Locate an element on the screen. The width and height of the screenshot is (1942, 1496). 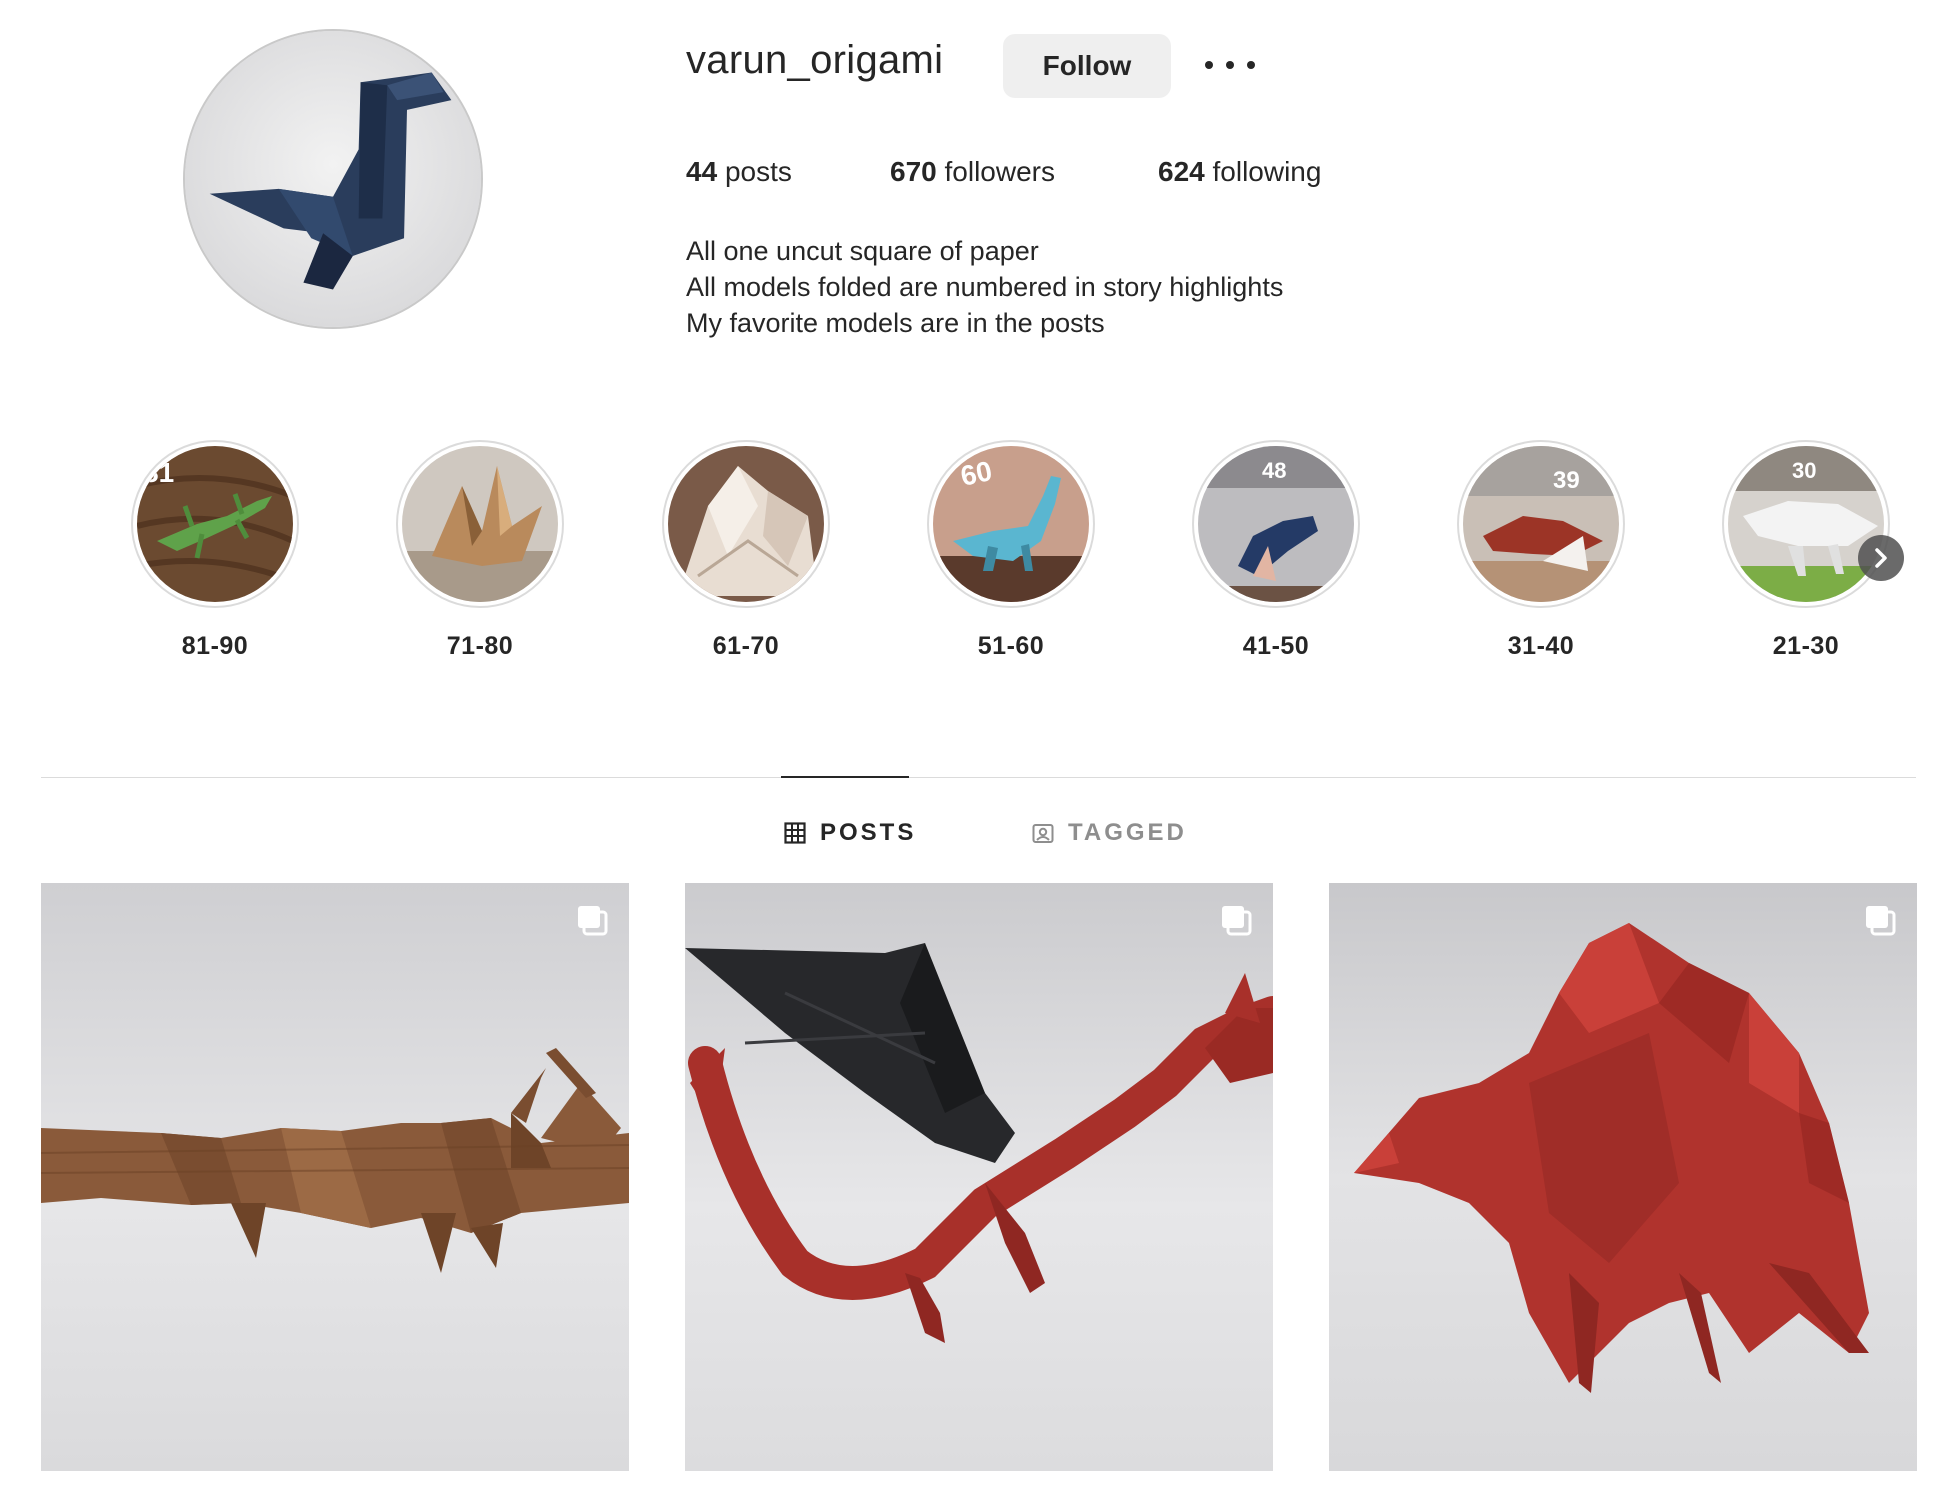
highlight-badge: 81 is located at coordinates (158, 472).